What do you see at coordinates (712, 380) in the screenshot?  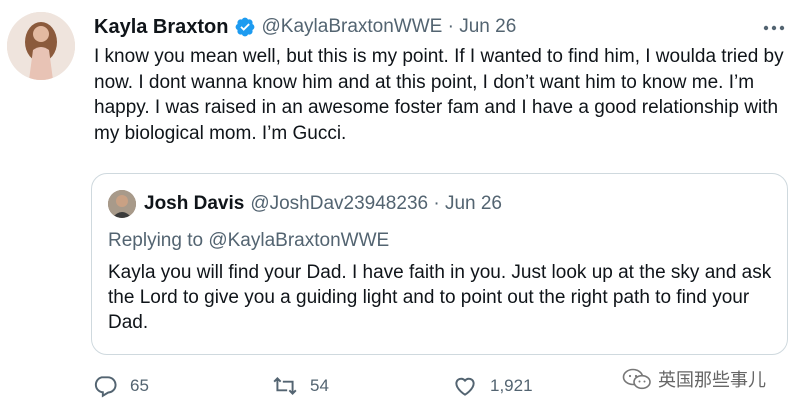 I see `watermark-text: 英国那些事儿` at bounding box center [712, 380].